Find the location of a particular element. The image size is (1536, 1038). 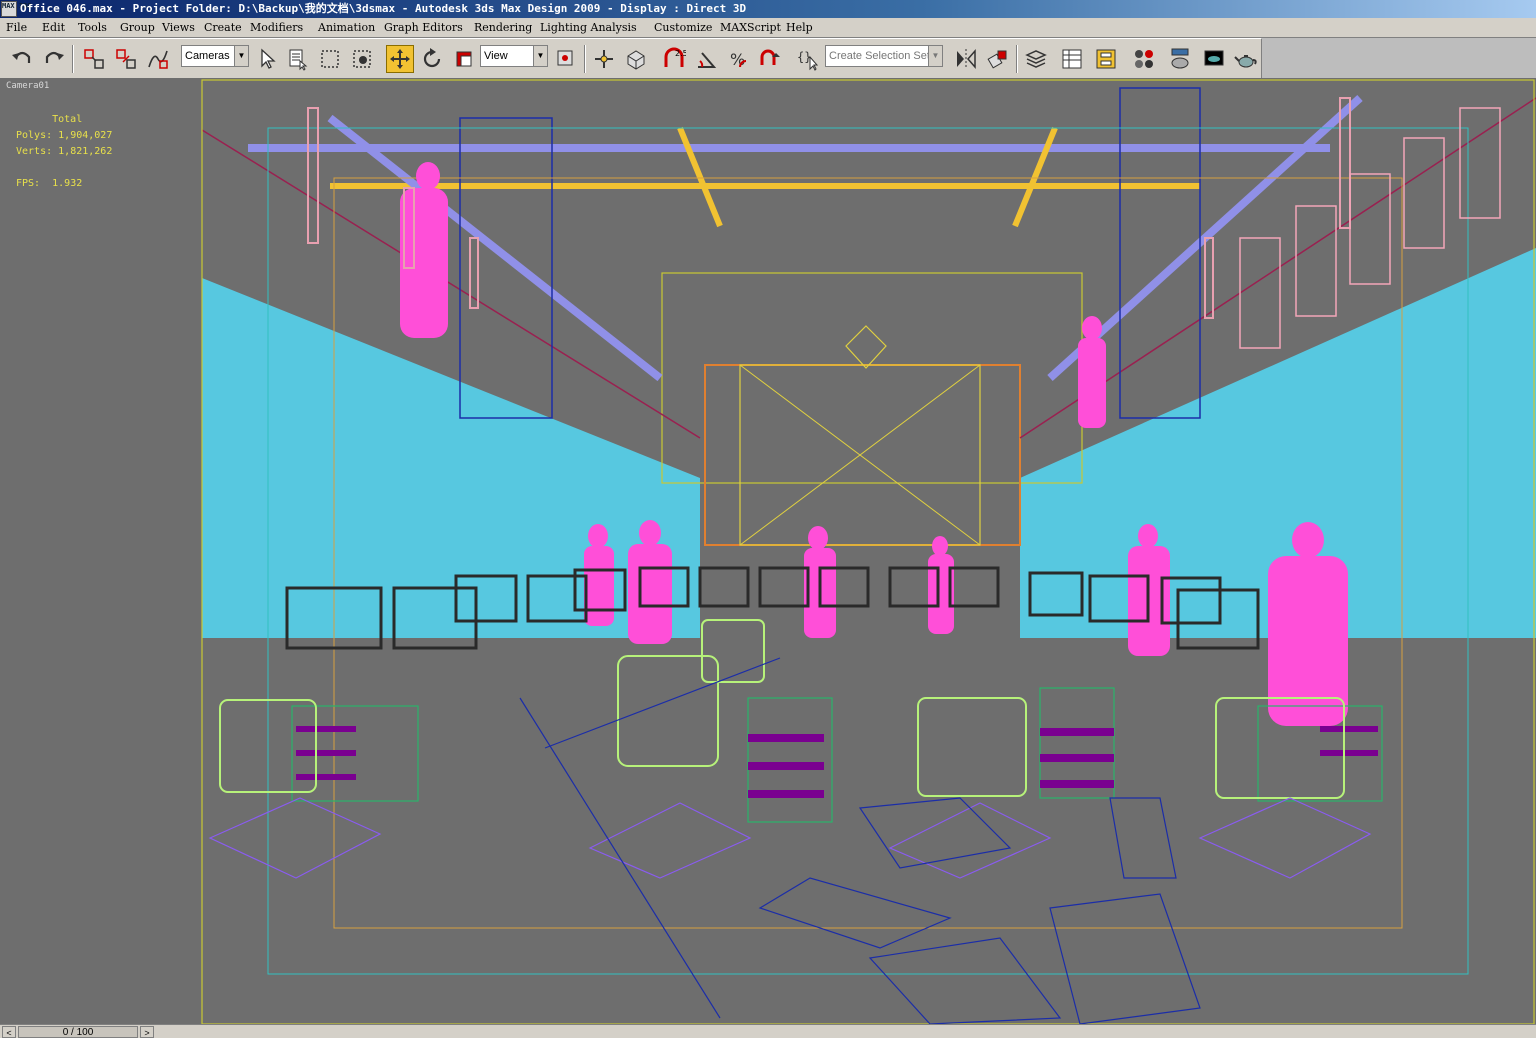

percent-snap-icon: % is located at coordinates (738, 59).